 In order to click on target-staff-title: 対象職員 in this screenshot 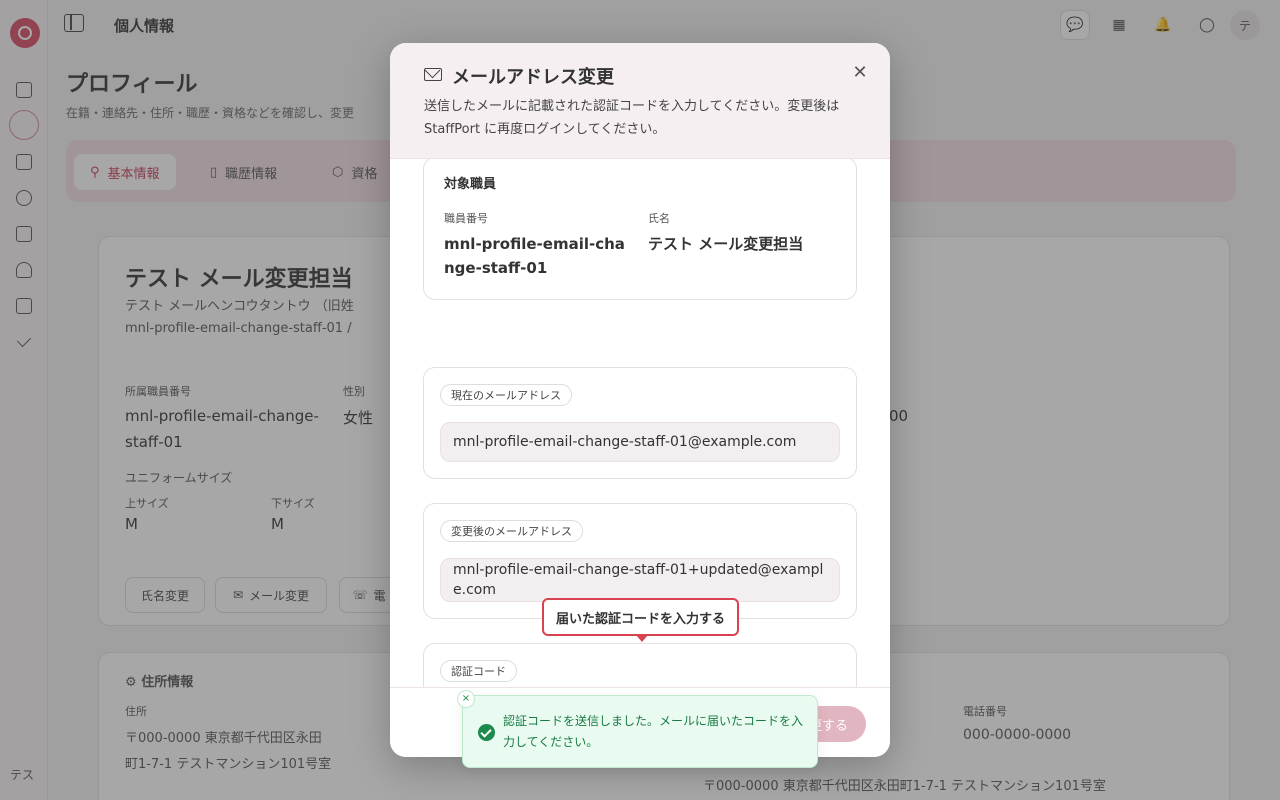, I will do `click(470, 184)`.